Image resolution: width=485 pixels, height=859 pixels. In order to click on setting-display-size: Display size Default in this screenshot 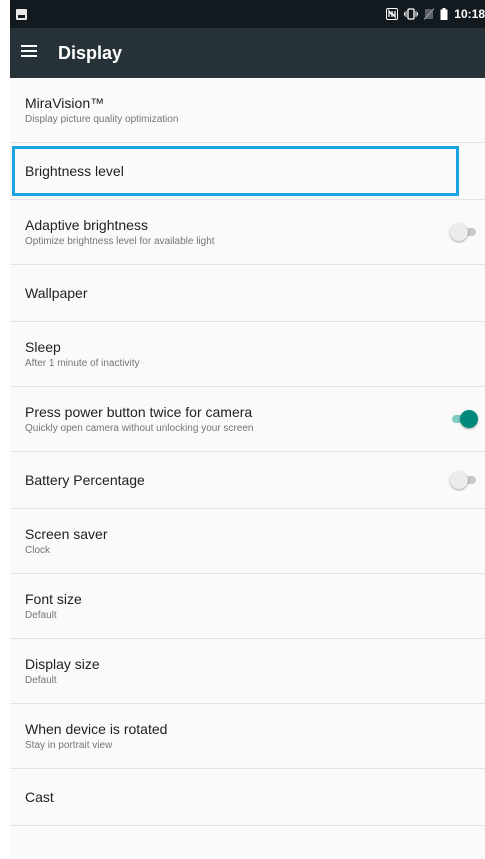, I will do `click(247, 671)`.